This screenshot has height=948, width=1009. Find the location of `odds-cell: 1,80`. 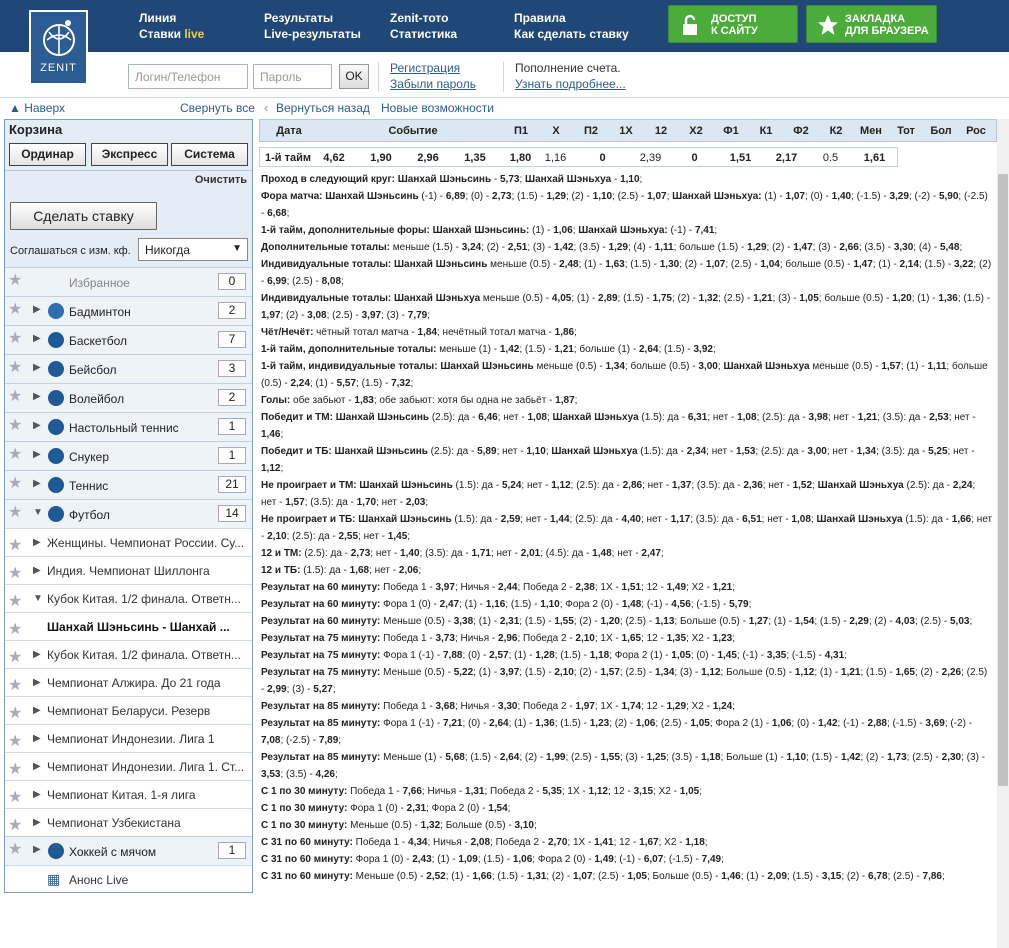

odds-cell: 1,80 is located at coordinates (520, 158).